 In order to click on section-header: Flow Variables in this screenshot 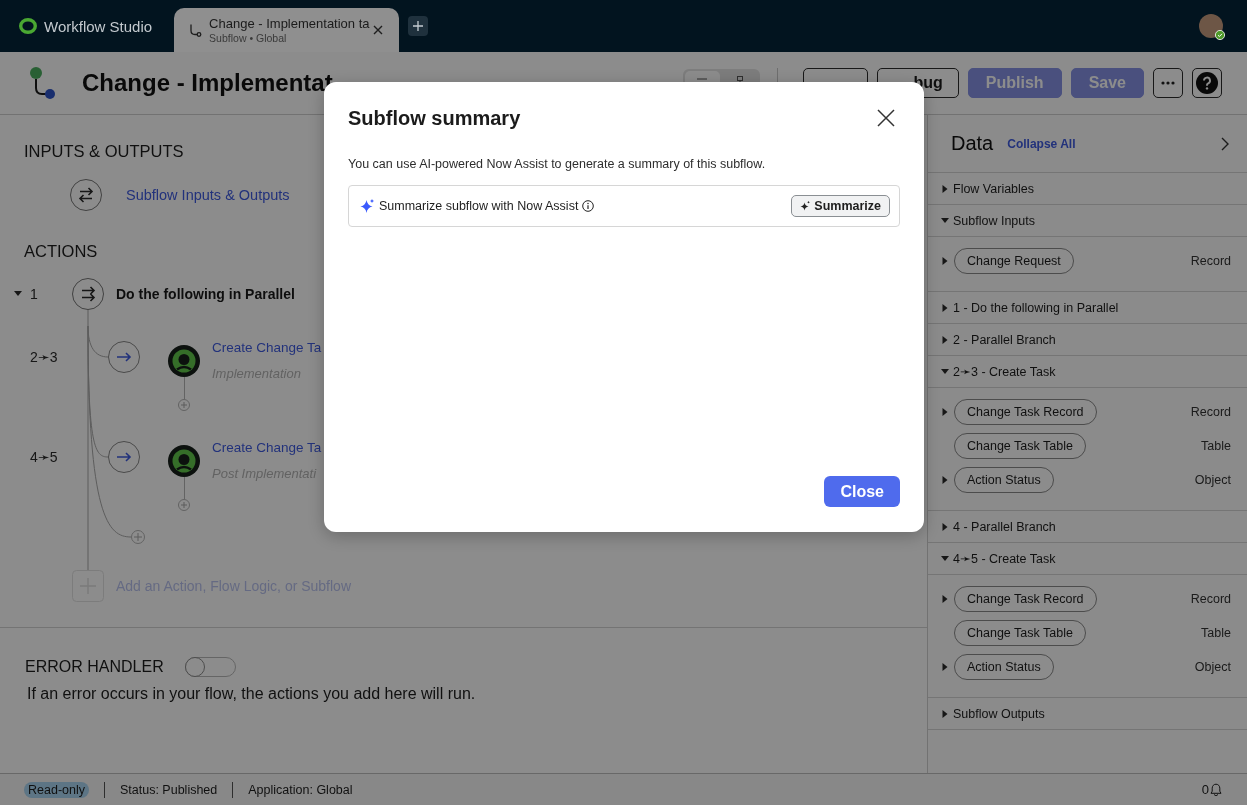, I will do `click(1087, 189)`.